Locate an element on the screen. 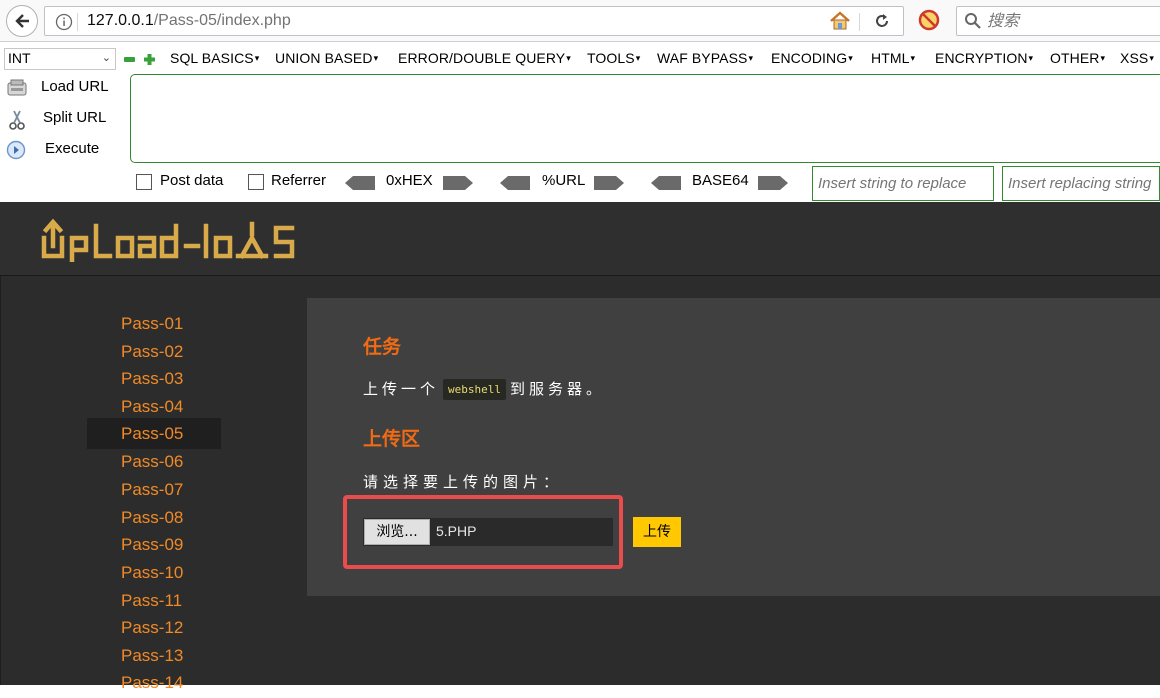 This screenshot has width=1160, height=698. file-input: 浏览... 5.PHP is located at coordinates (488, 532).